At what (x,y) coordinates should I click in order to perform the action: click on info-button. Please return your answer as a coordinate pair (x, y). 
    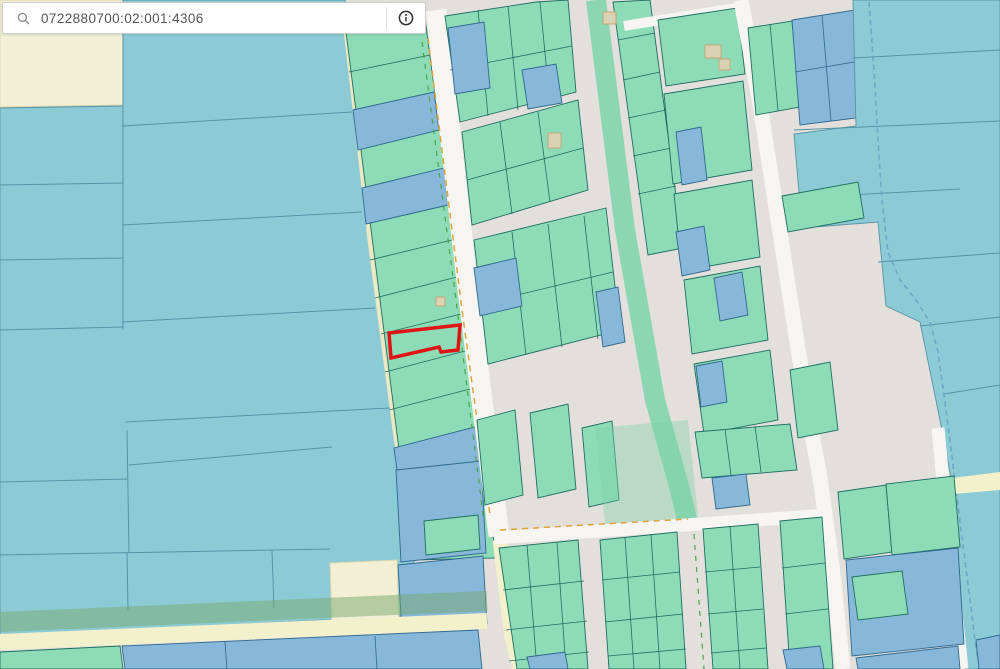
    Looking at the image, I should click on (406, 18).